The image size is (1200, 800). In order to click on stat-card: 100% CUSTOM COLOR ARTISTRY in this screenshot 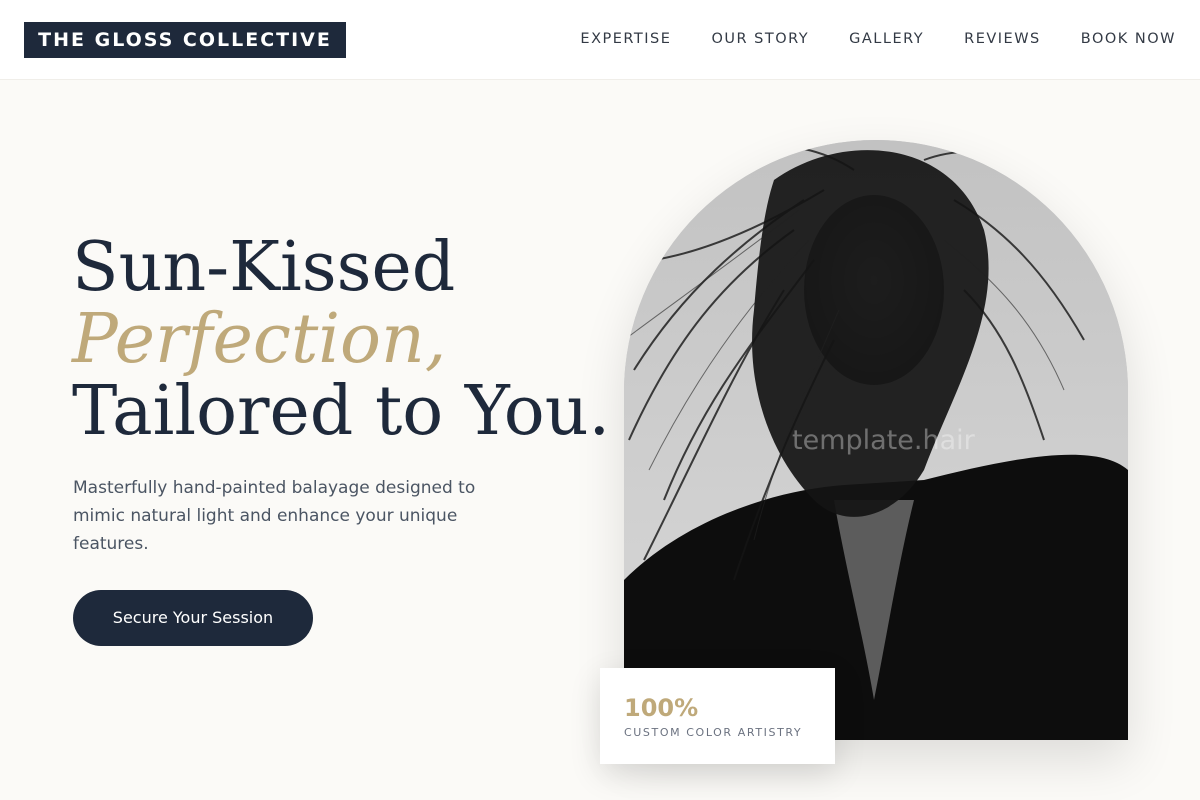, I will do `click(717, 716)`.